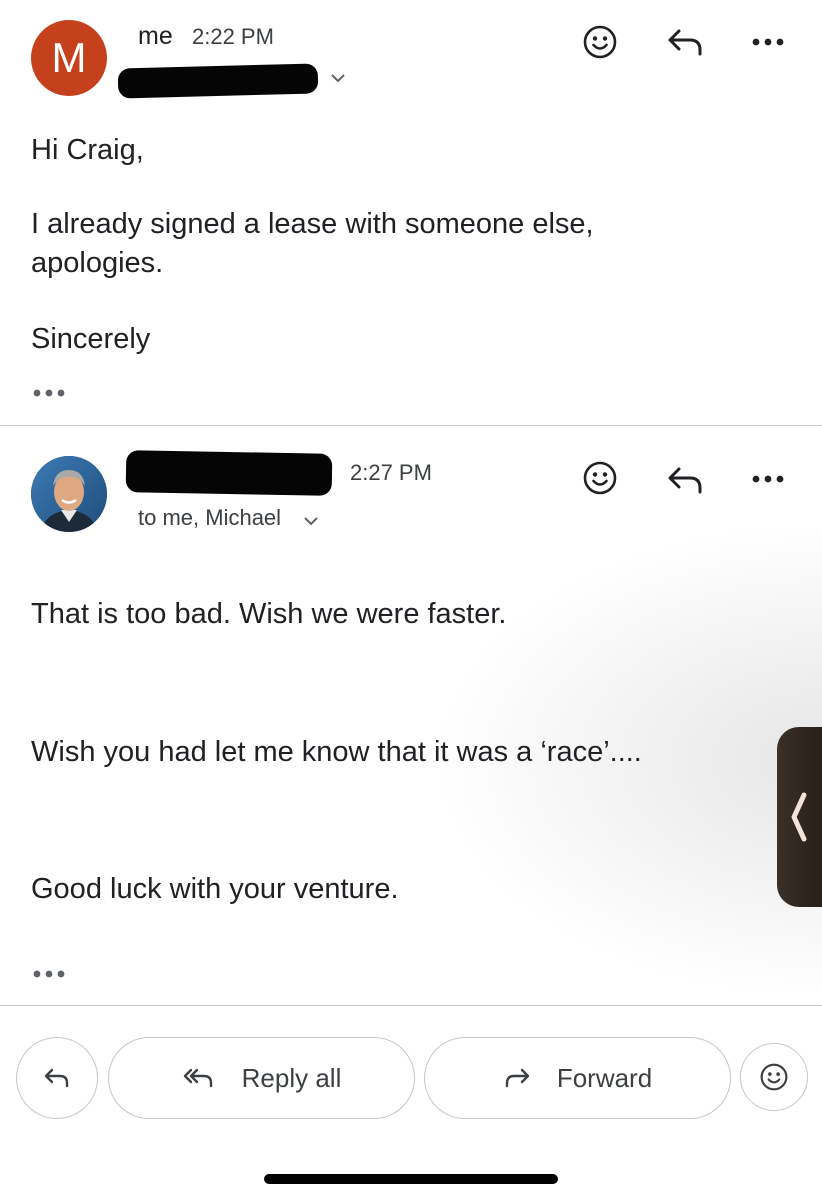 Image resolution: width=822 pixels, height=1200 pixels. I want to click on sender-name: me, so click(155, 36).